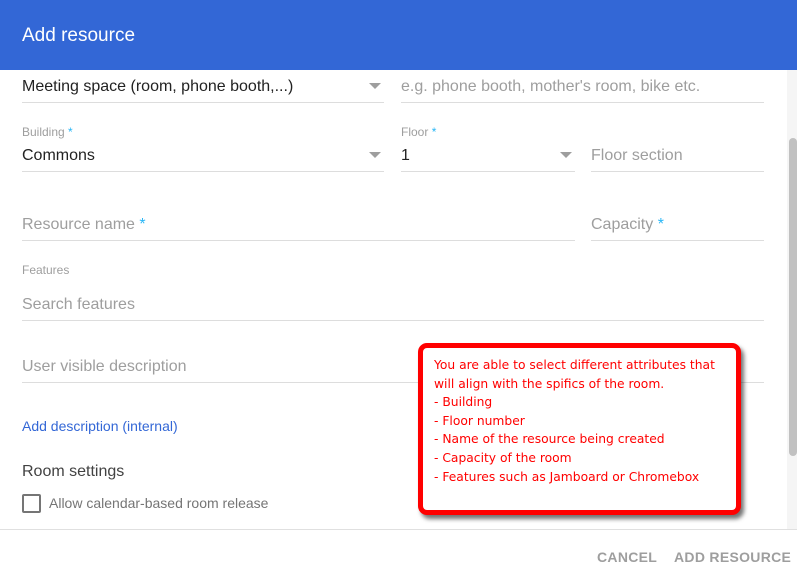  Describe the element at coordinates (637, 155) in the screenshot. I see `placeholder: Floor section` at that location.